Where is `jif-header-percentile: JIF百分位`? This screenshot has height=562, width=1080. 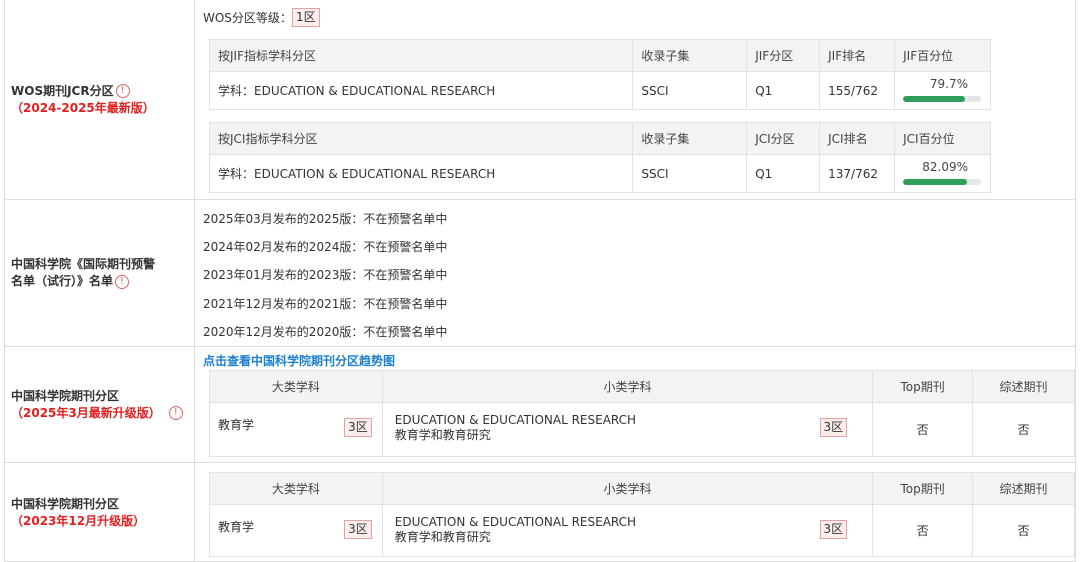
jif-header-percentile: JIF百分位 is located at coordinates (942, 55).